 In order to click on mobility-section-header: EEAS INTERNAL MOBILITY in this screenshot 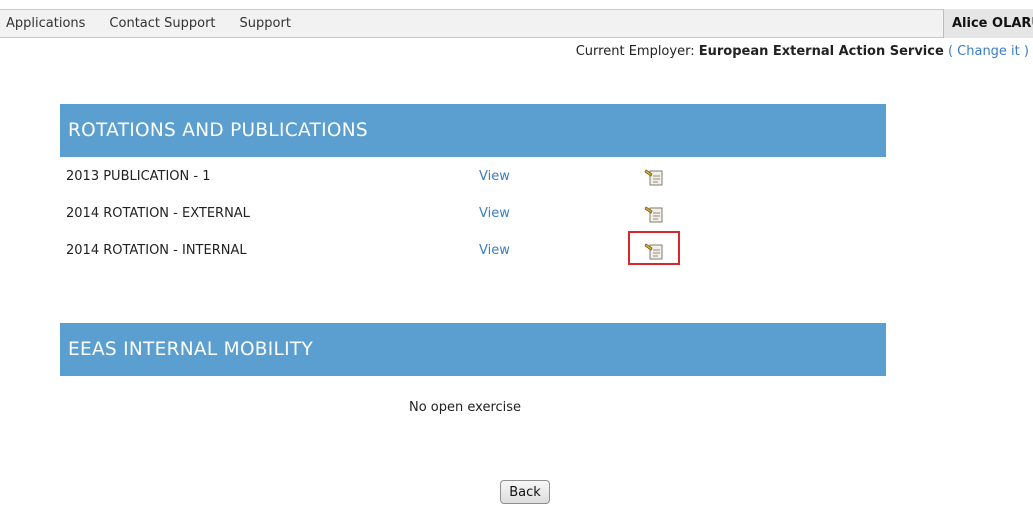, I will do `click(473, 349)`.